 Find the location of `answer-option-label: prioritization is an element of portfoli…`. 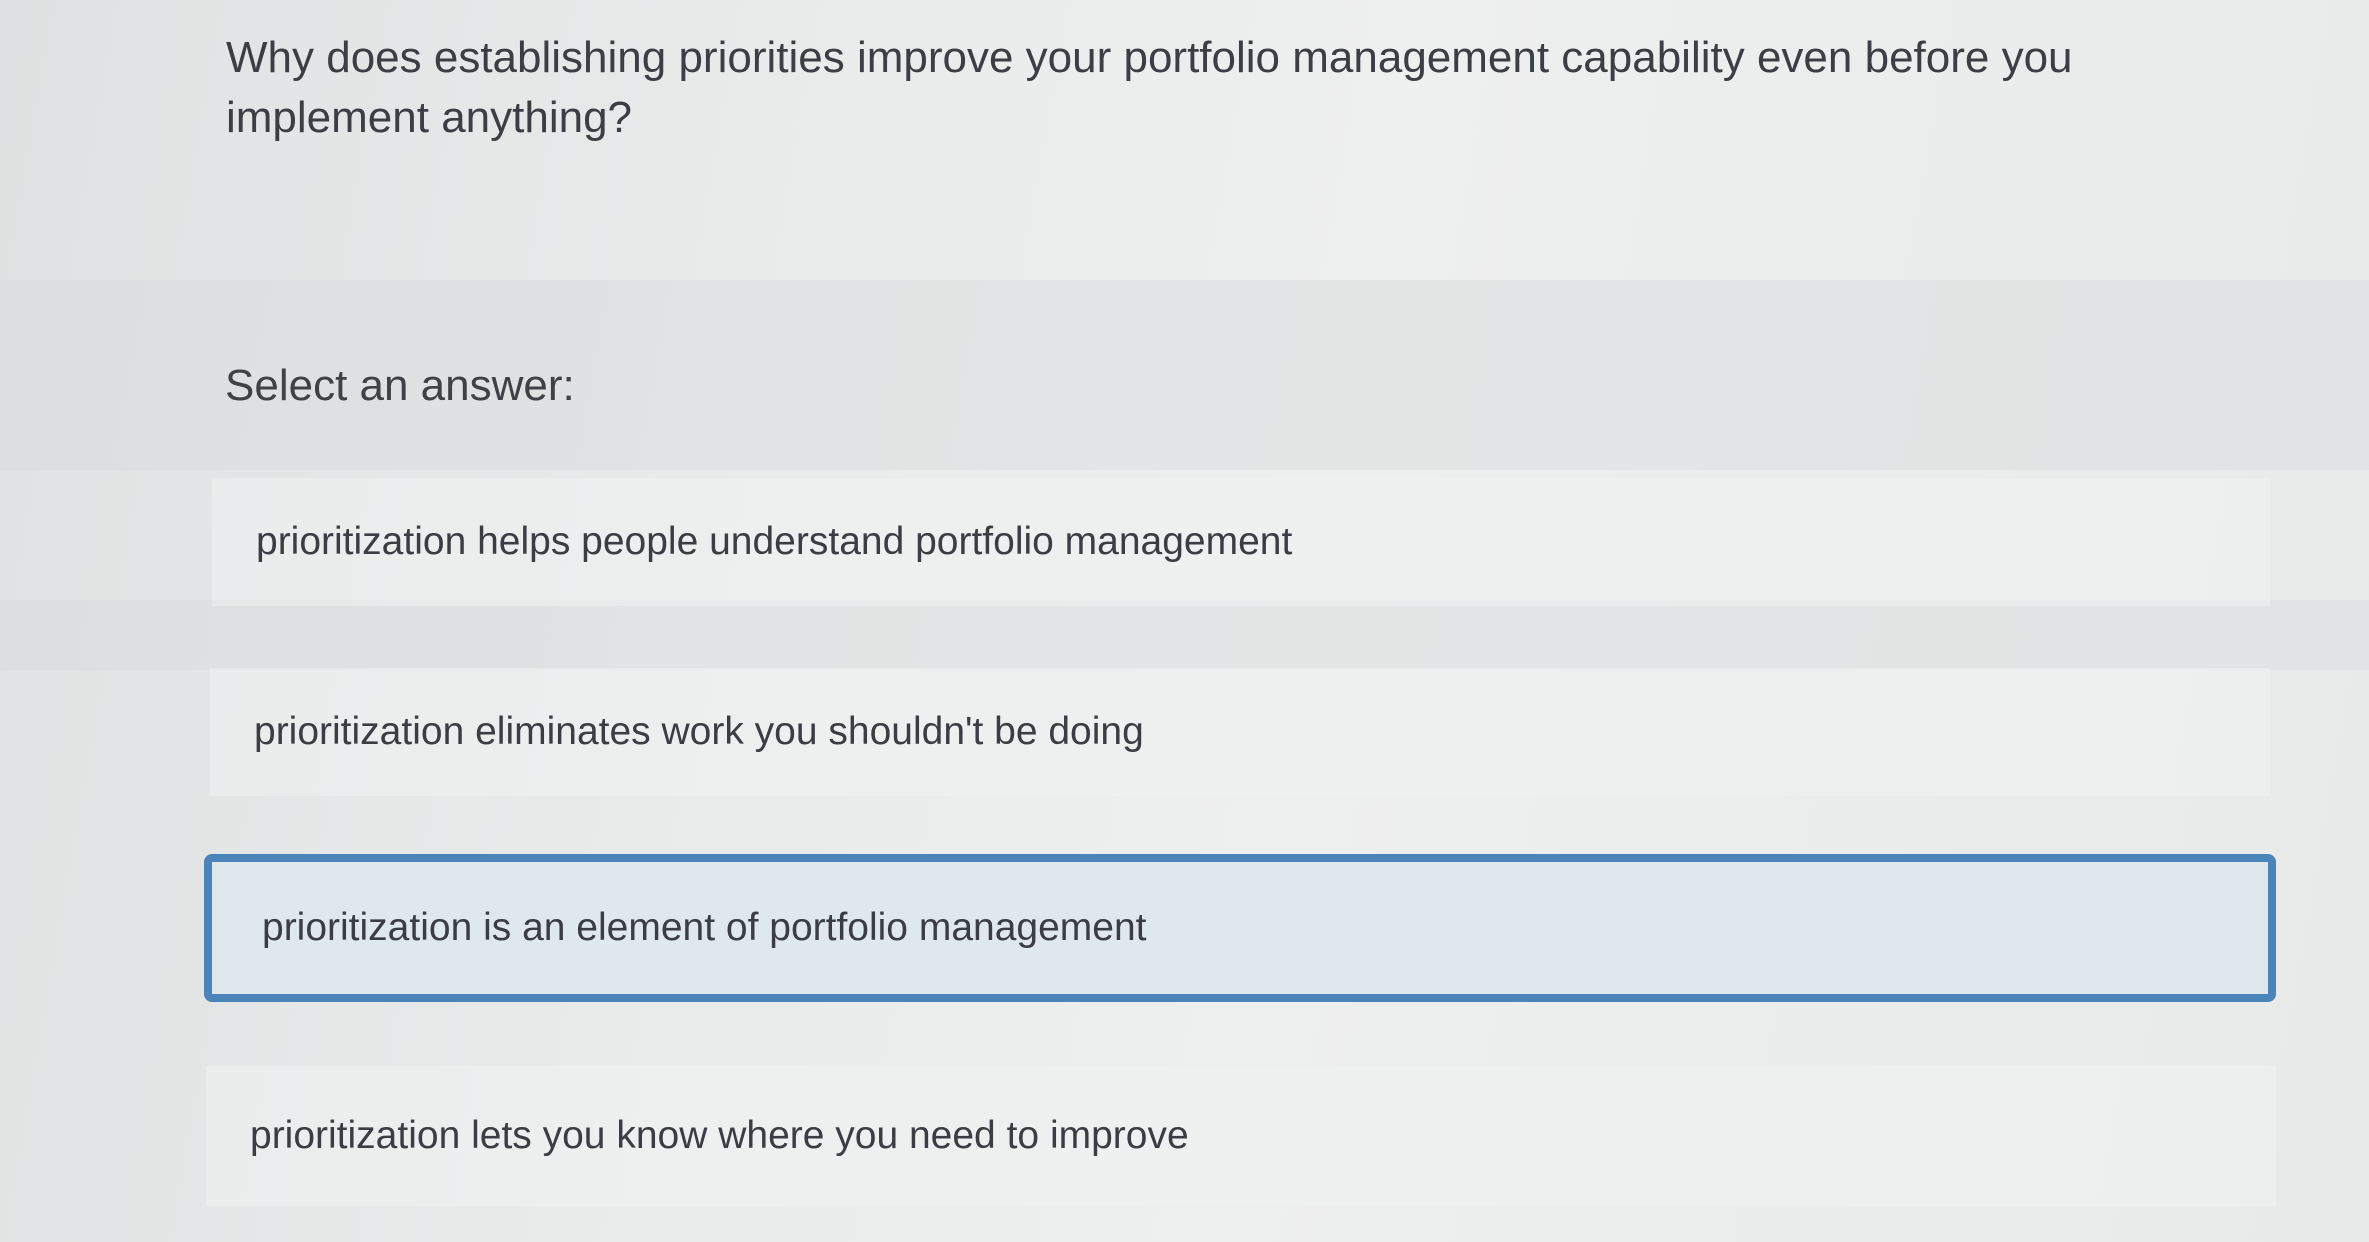

answer-option-label: prioritization is an element of portfoli… is located at coordinates (704, 927).